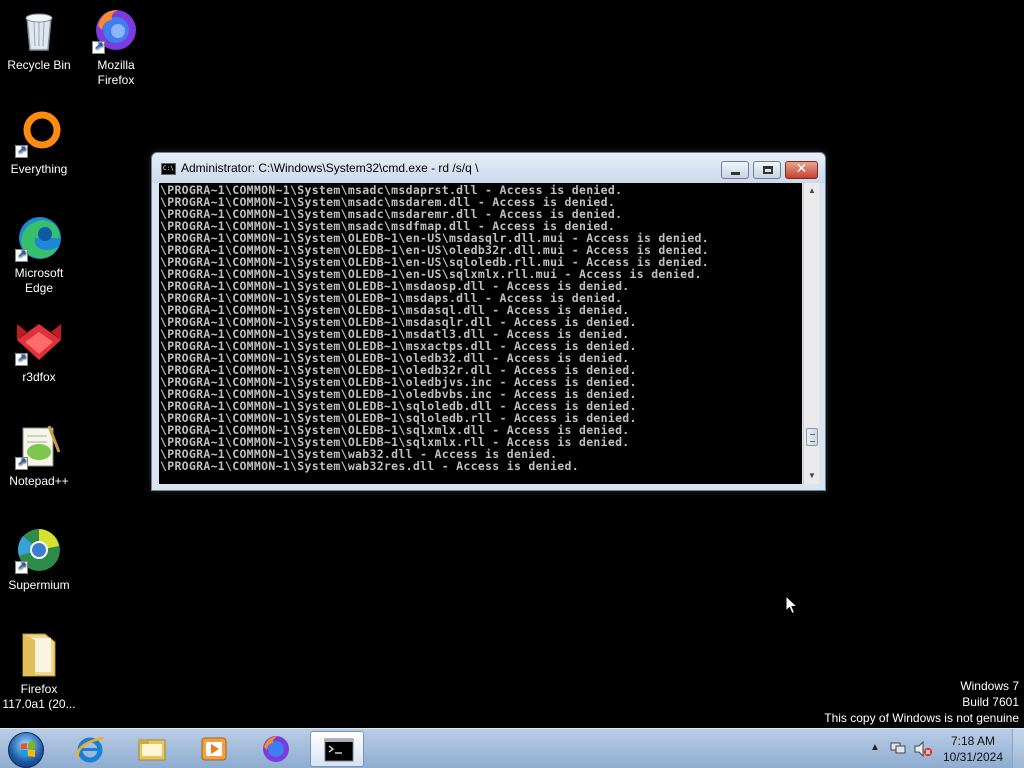  What do you see at coordinates (792, 605) in the screenshot?
I see `mouse-cursor-icon` at bounding box center [792, 605].